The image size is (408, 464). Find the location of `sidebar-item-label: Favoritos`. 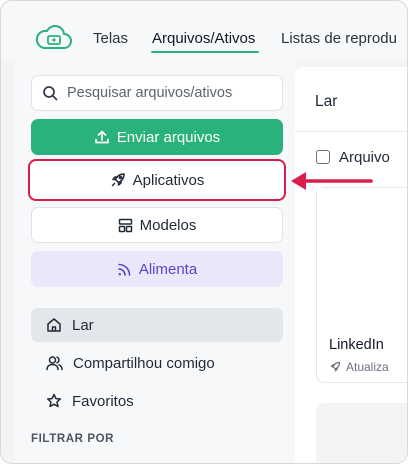

sidebar-item-label: Favoritos is located at coordinates (103, 401).